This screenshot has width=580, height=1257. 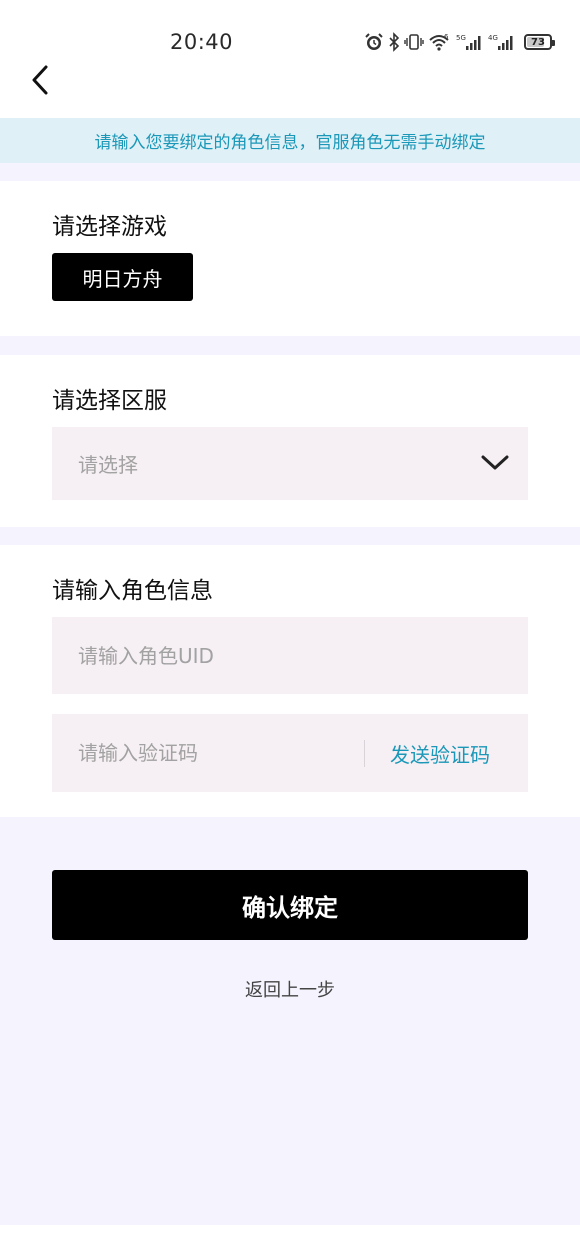 I want to click on back-button, so click(x=40, y=80).